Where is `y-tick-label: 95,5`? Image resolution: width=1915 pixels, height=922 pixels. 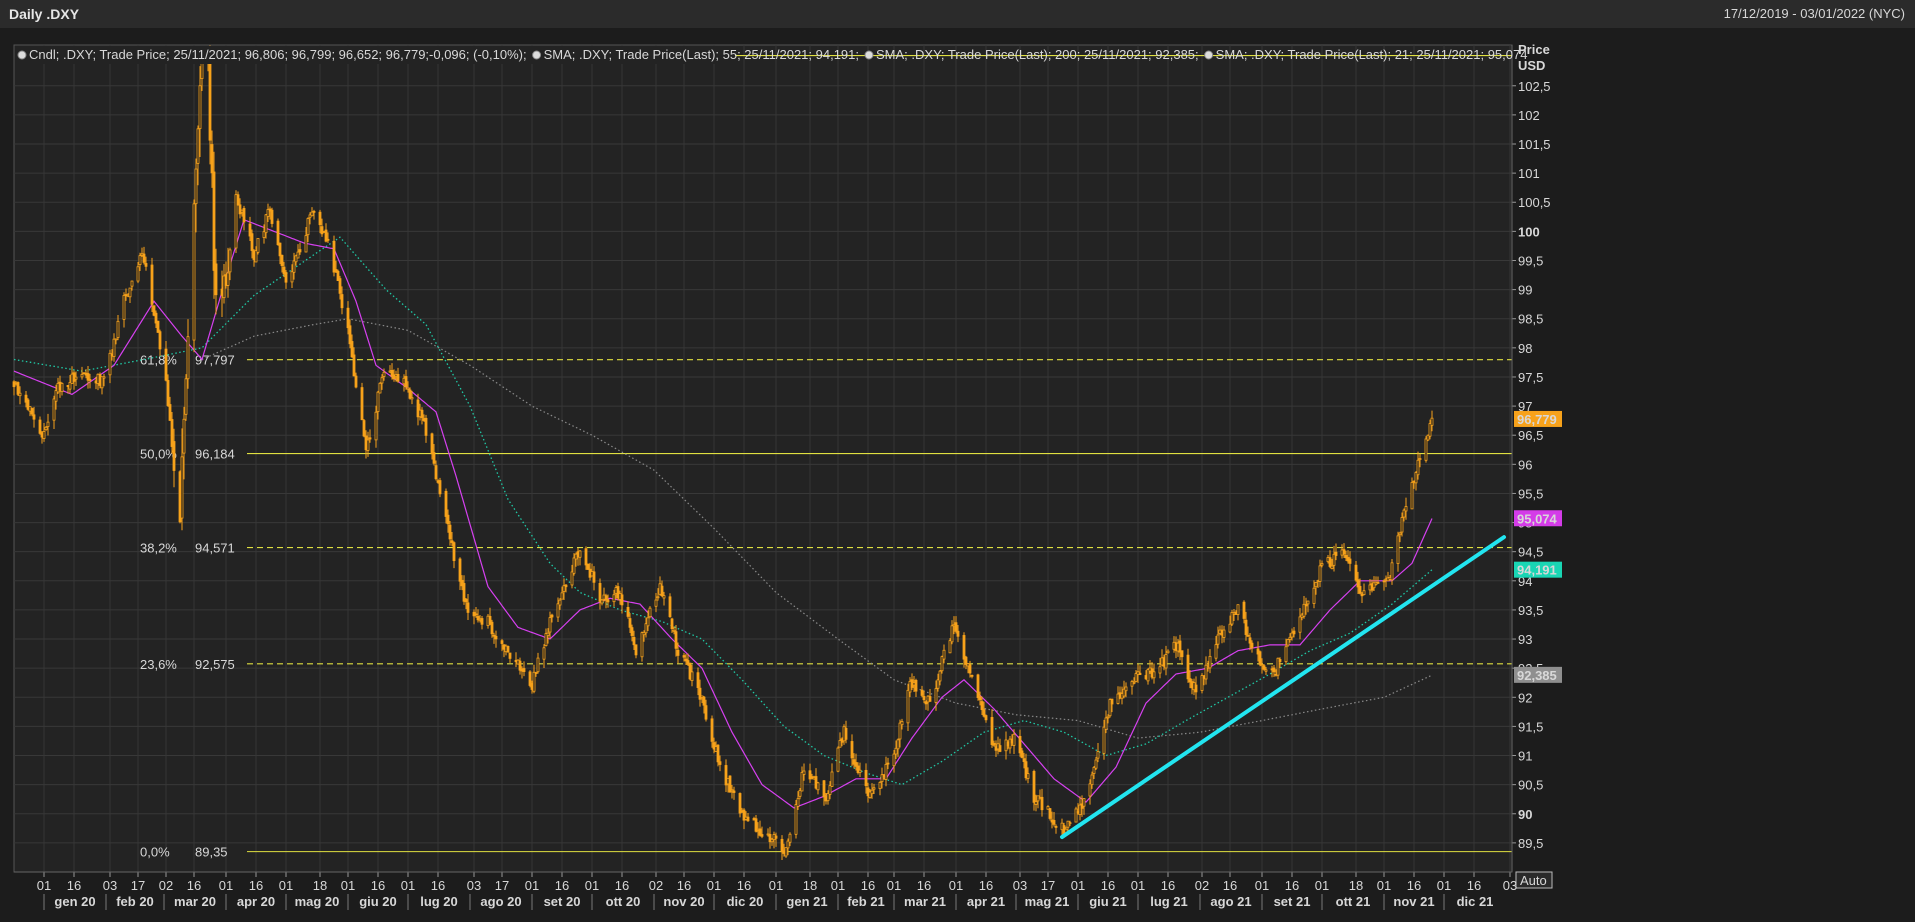 y-tick-label: 95,5 is located at coordinates (1530, 493).